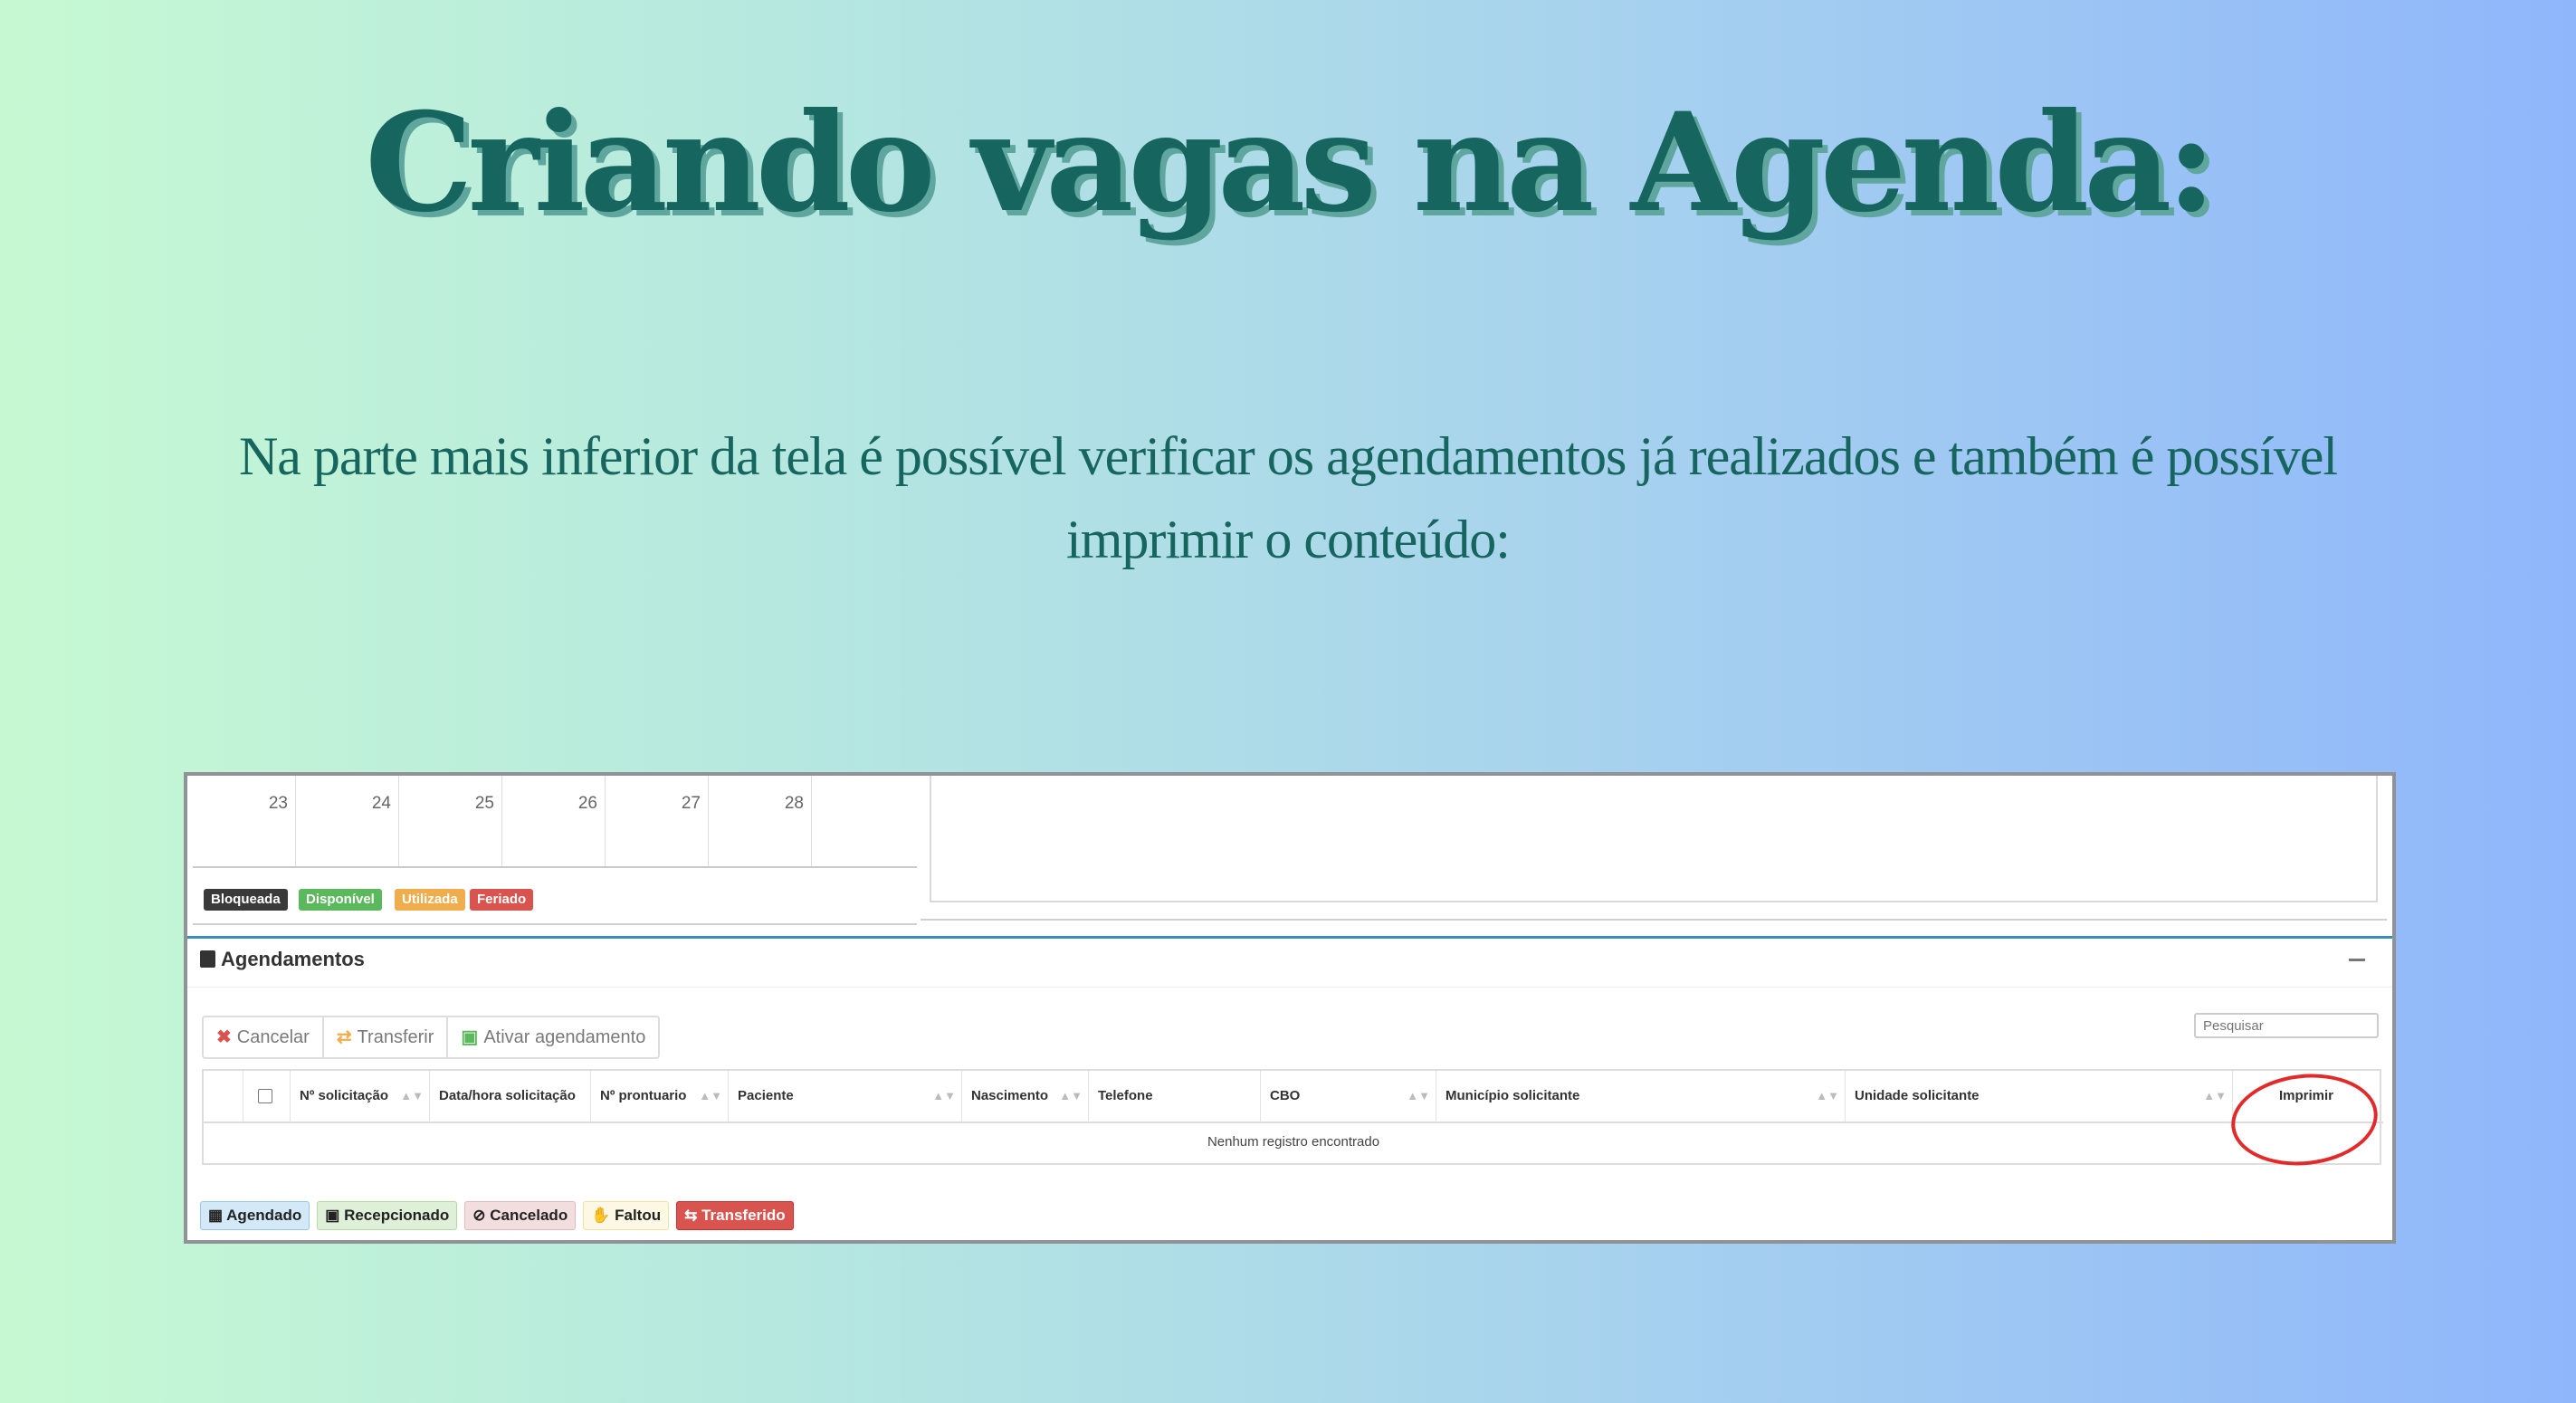 This screenshot has width=2576, height=1403. I want to click on retweet-icon: ⇆, so click(693, 1215).